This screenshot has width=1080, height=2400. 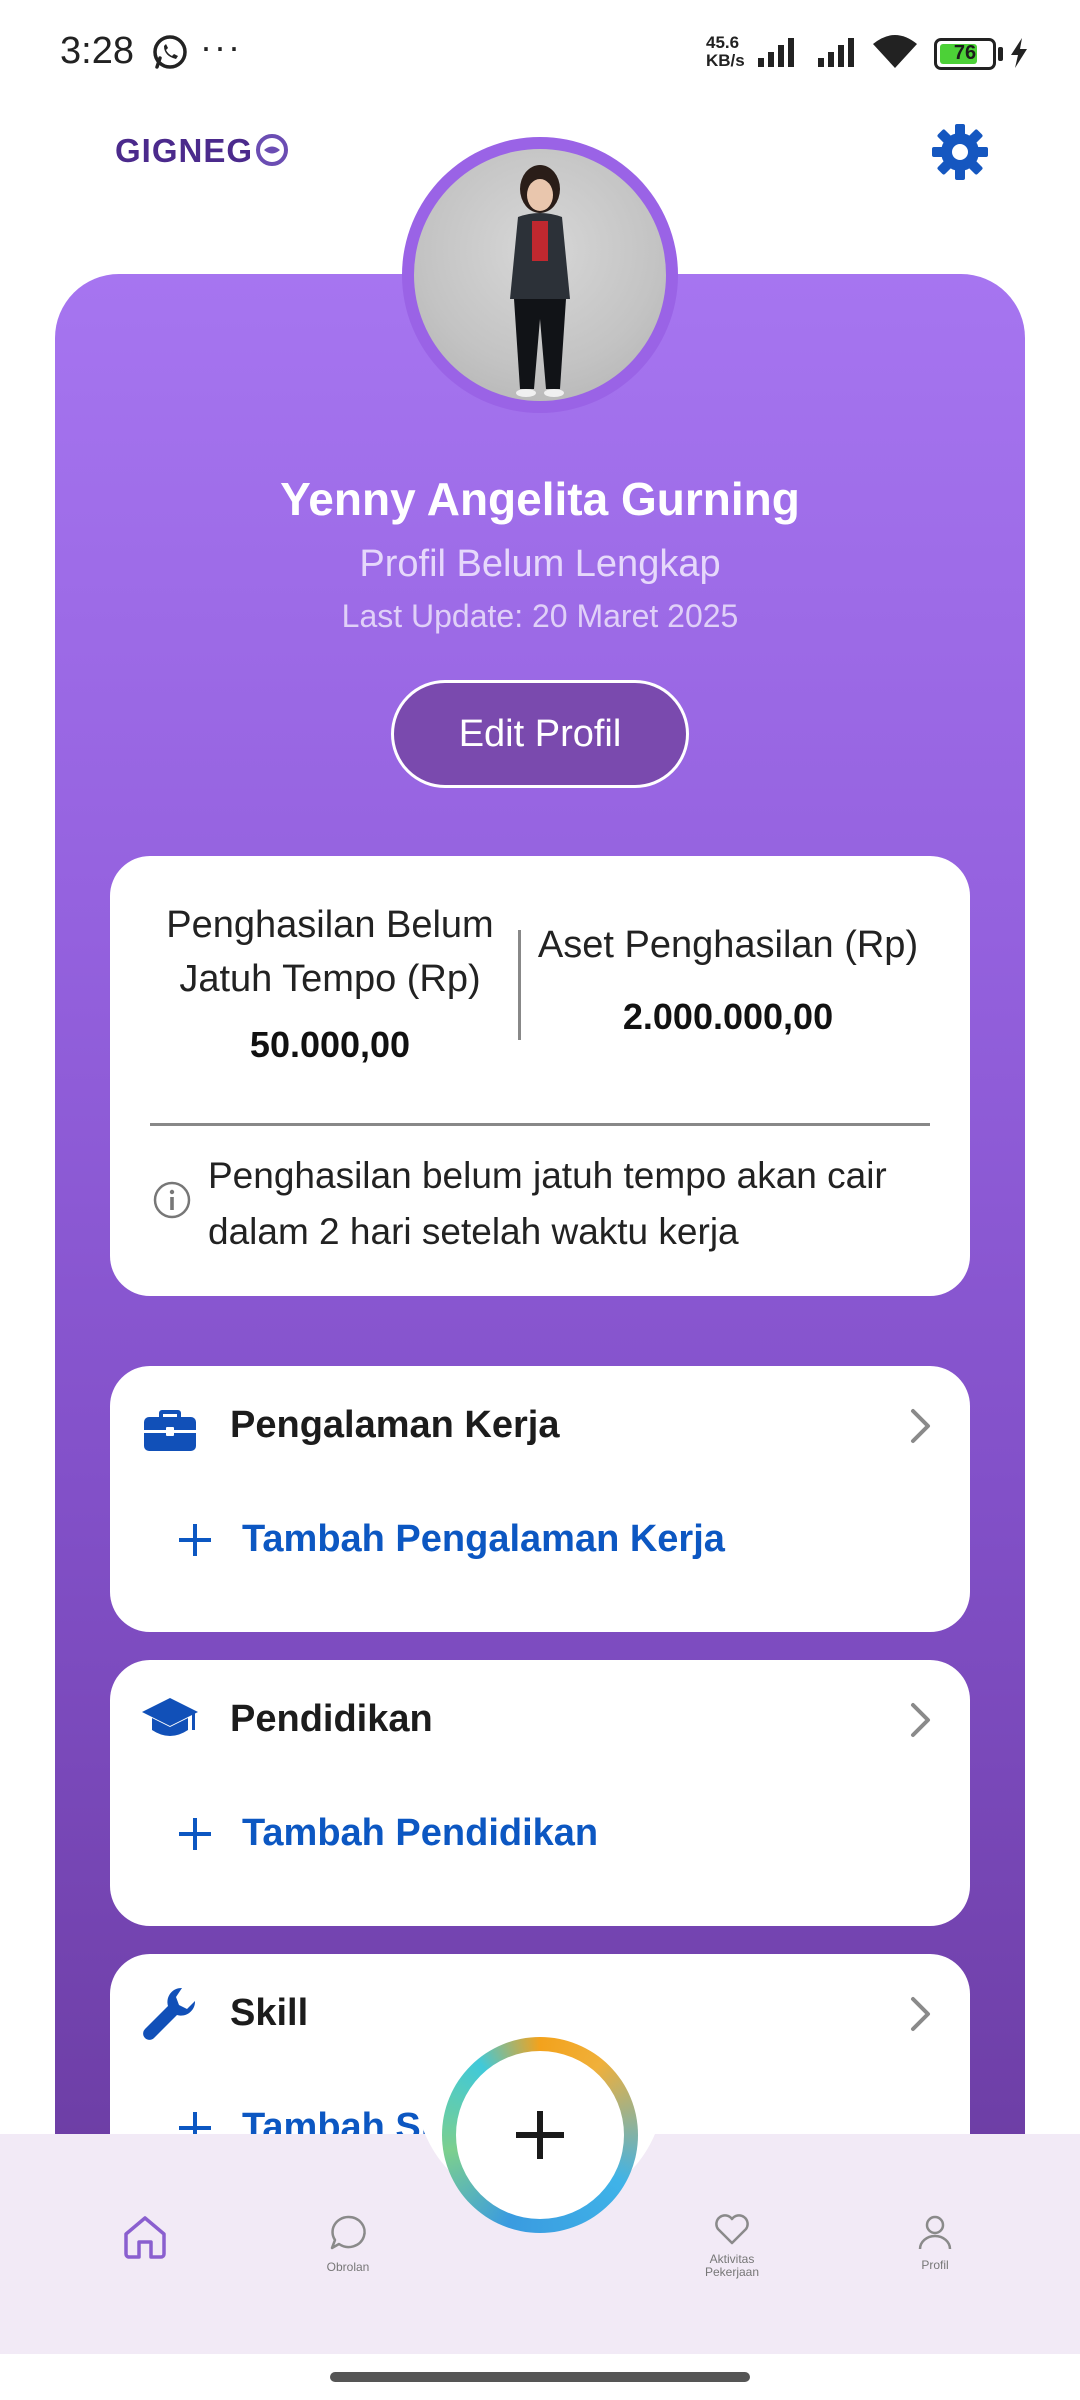 I want to click on battery-tip, so click(x=1000, y=54).